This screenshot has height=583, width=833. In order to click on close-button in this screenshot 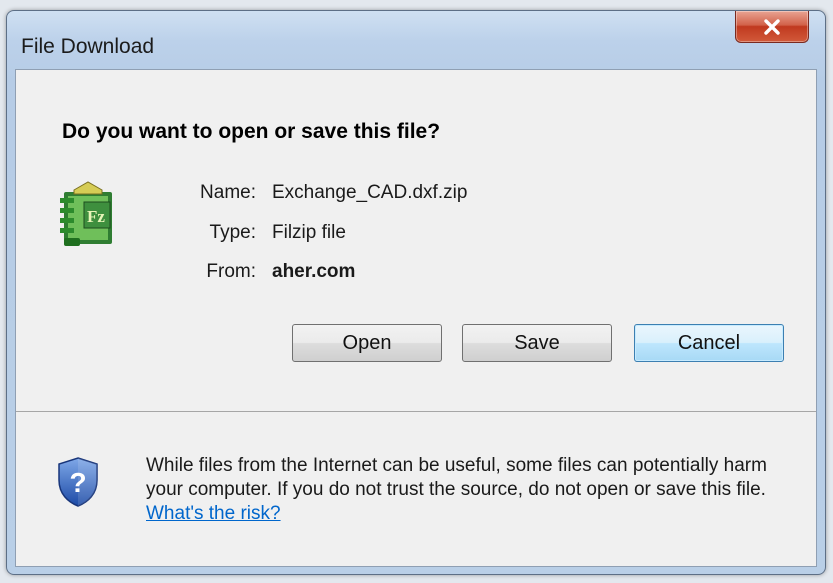, I will do `click(772, 27)`.